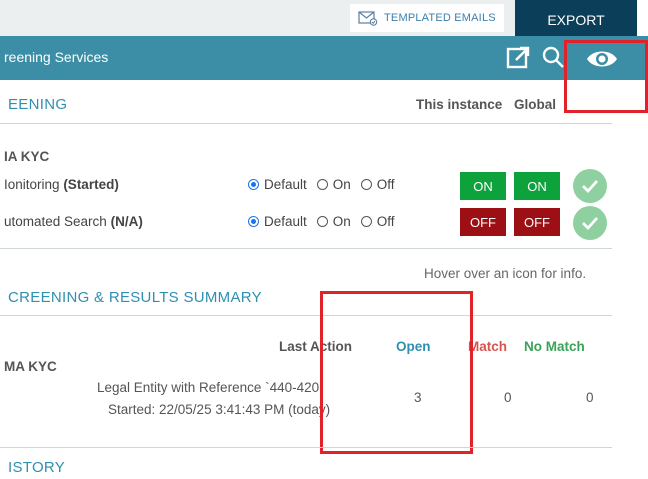 This screenshot has height=479, width=648. I want to click on last-action-line2: Started: 22/05/25 3:41:43 PM (today), so click(219, 409).